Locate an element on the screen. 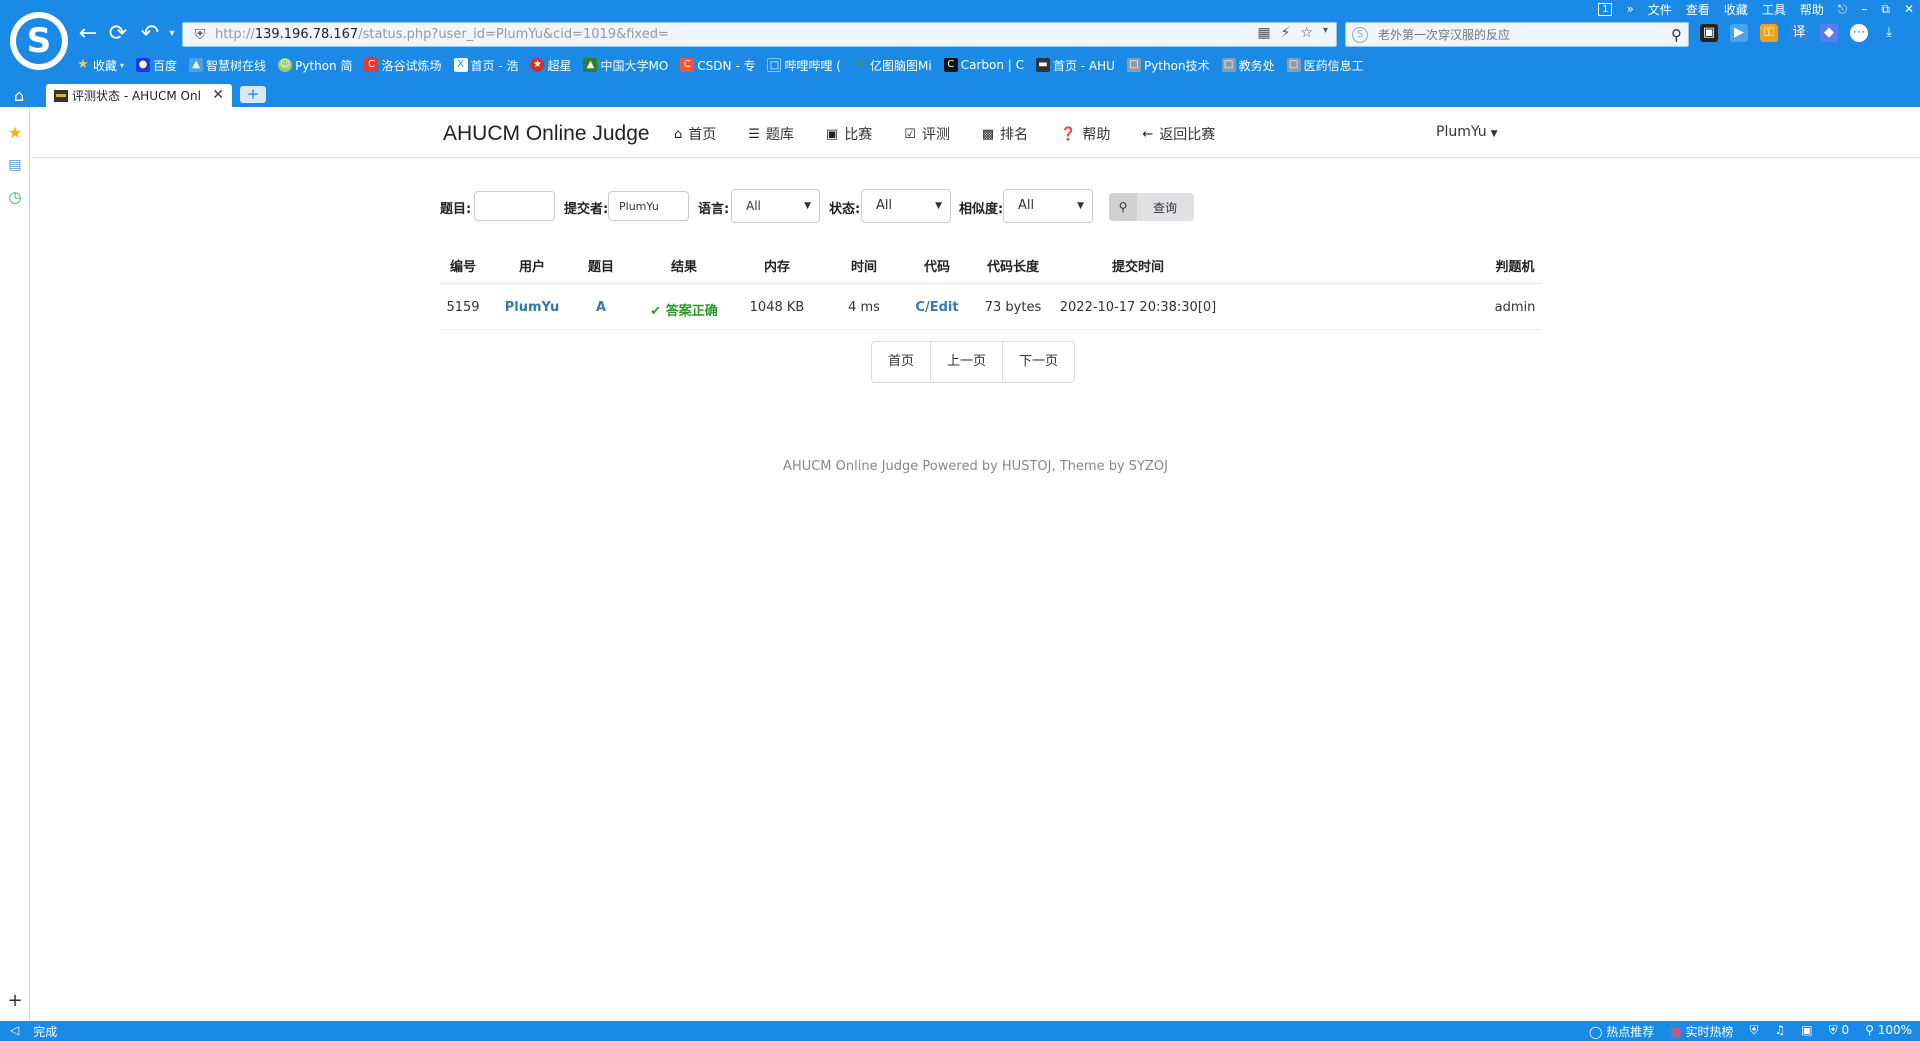  browser-search-input is located at coordinates (1518, 34).